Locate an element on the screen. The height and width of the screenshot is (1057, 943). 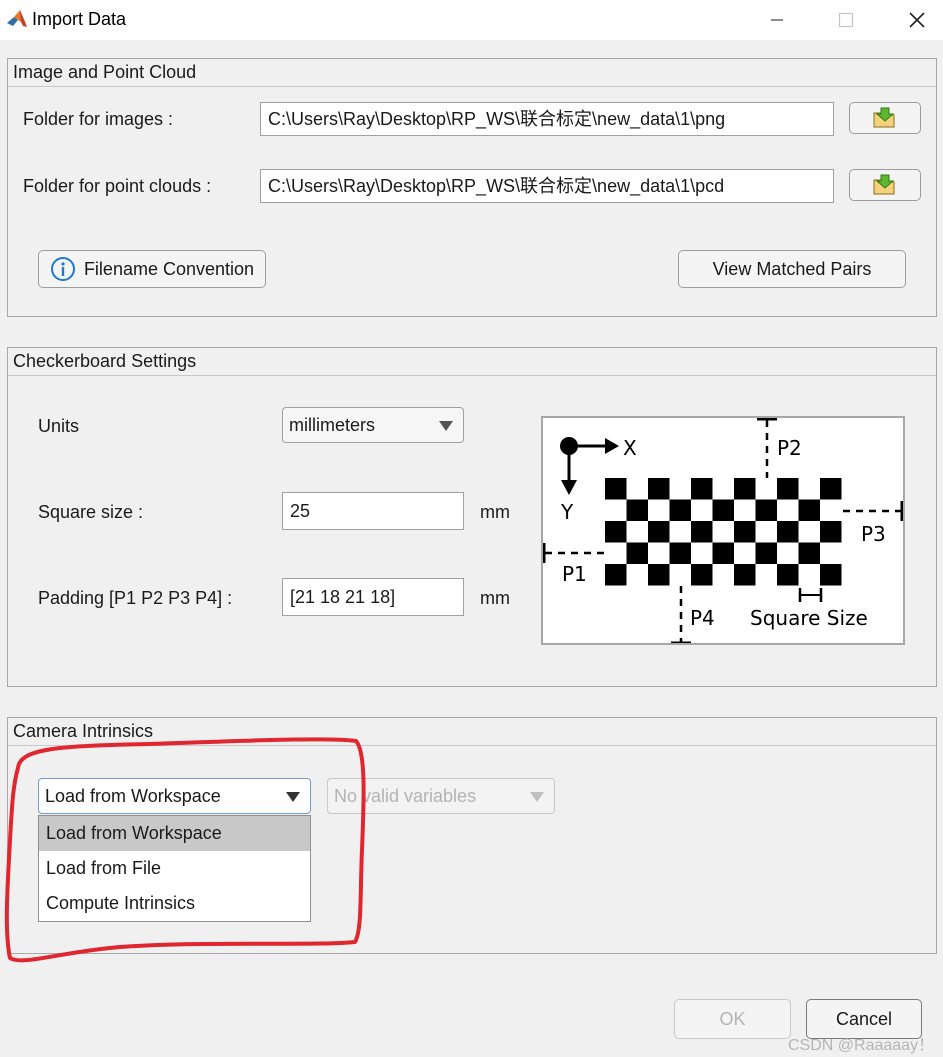
close-icon is located at coordinates (917, 20).